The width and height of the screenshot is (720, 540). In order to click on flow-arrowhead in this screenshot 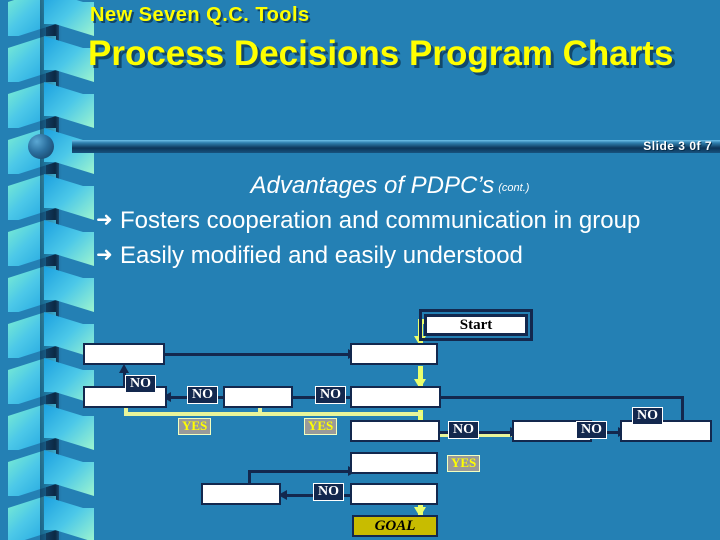, I will do `click(124, 368)`.